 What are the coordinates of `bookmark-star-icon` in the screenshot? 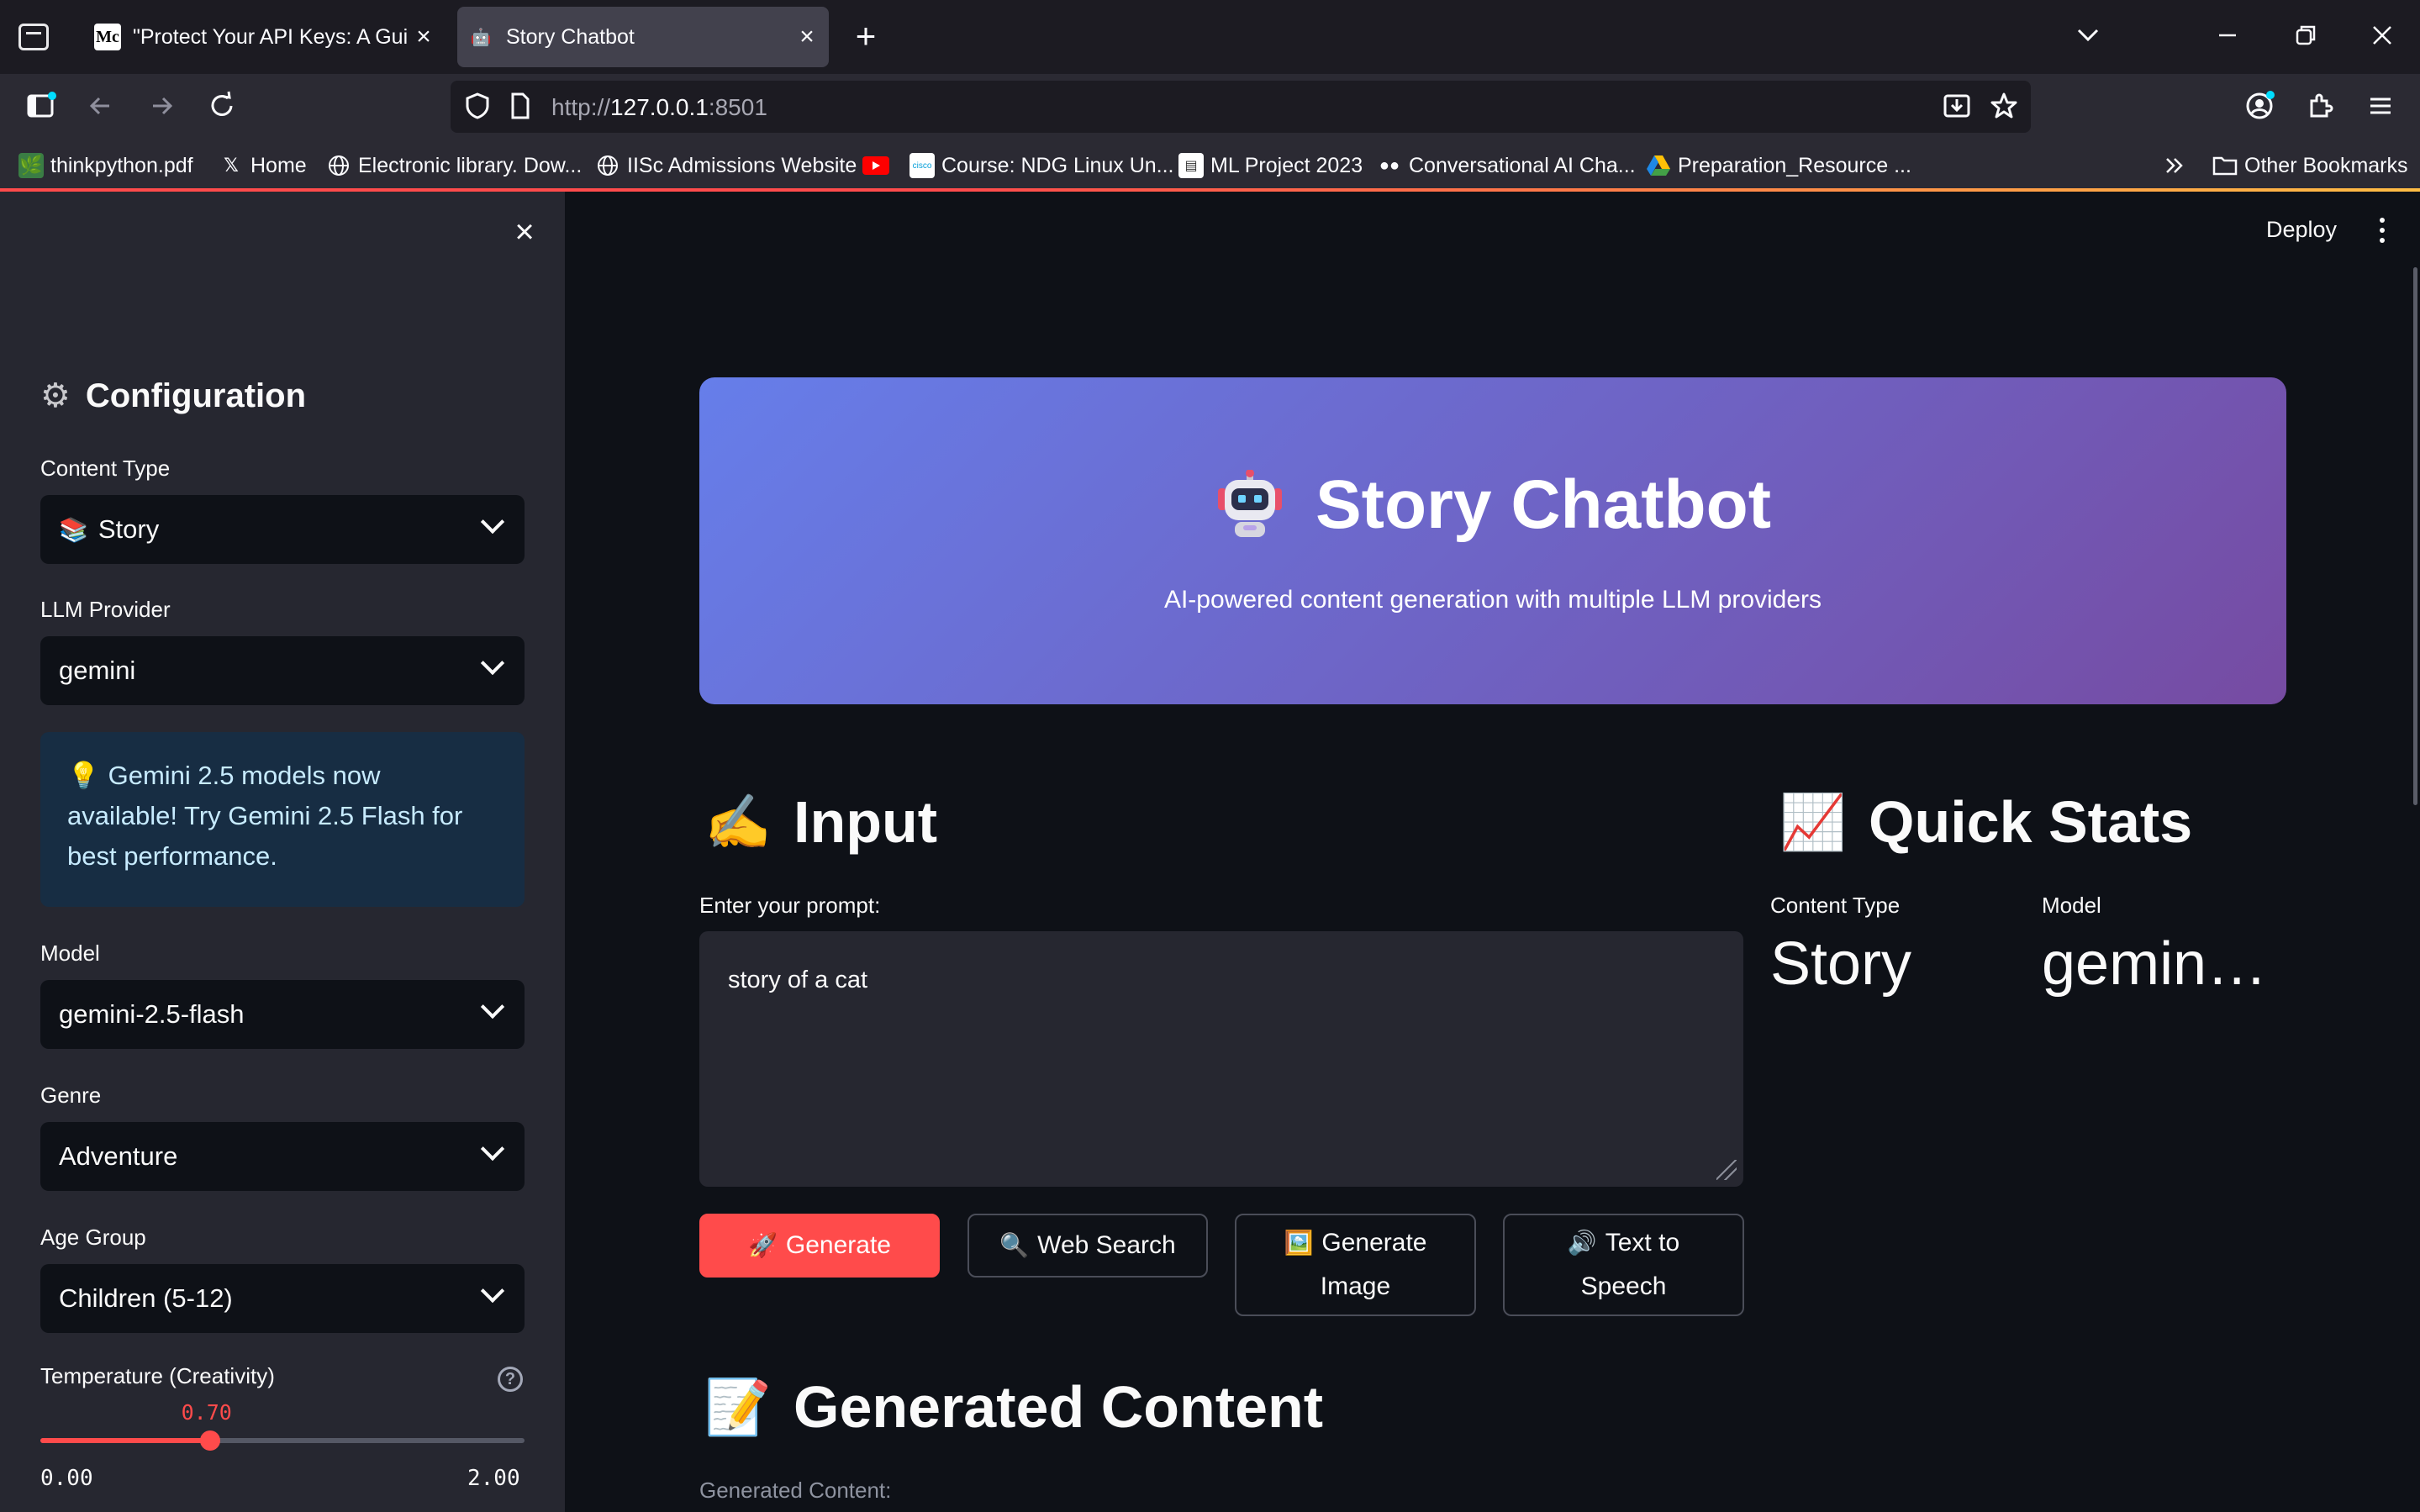 It's located at (2003, 107).